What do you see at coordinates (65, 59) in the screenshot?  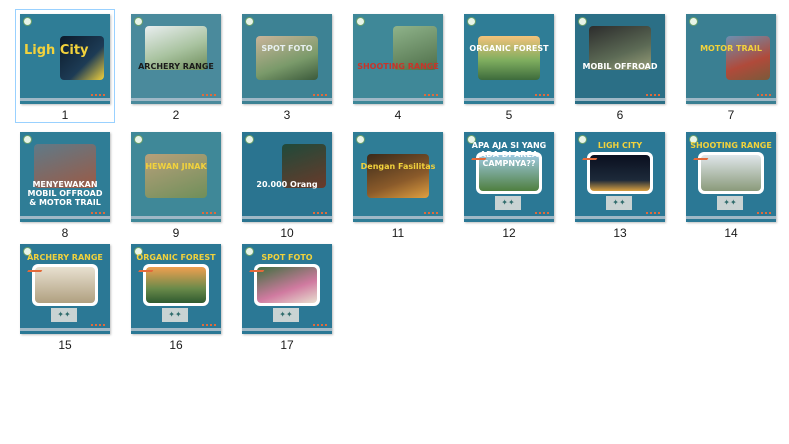 I see `thumbnail-image: Ligh City` at bounding box center [65, 59].